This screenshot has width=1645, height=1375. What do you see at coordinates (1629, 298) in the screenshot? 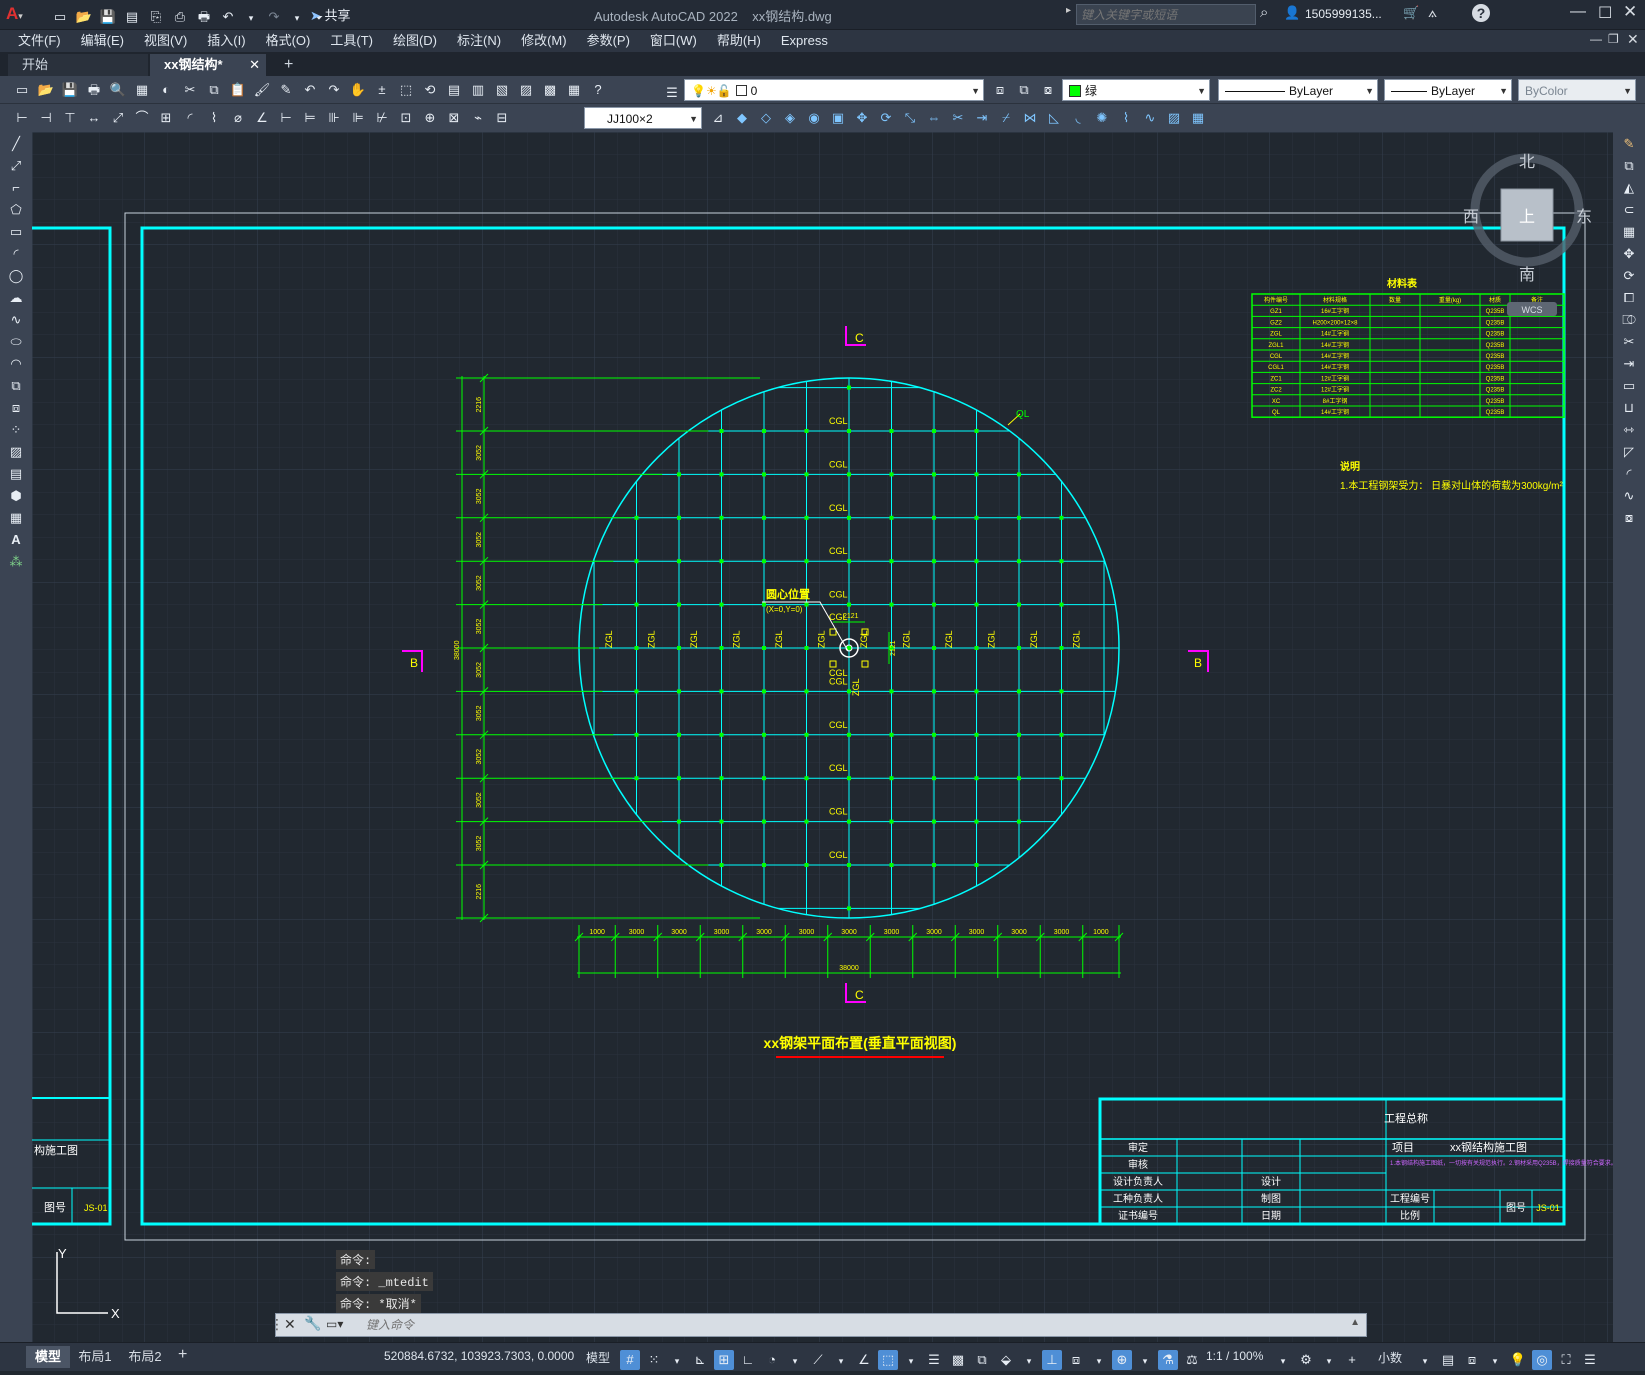
I see `scale-right-icon: ⧠` at bounding box center [1629, 298].